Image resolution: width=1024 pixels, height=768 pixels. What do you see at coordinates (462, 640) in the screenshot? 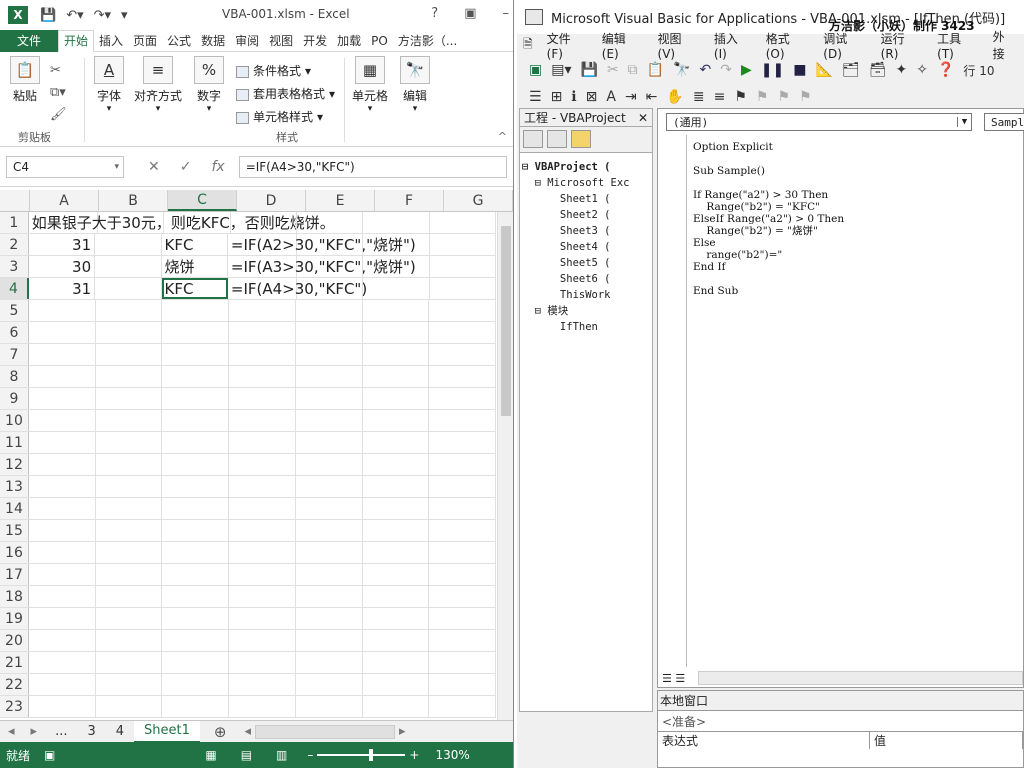
I see `cell-g20` at bounding box center [462, 640].